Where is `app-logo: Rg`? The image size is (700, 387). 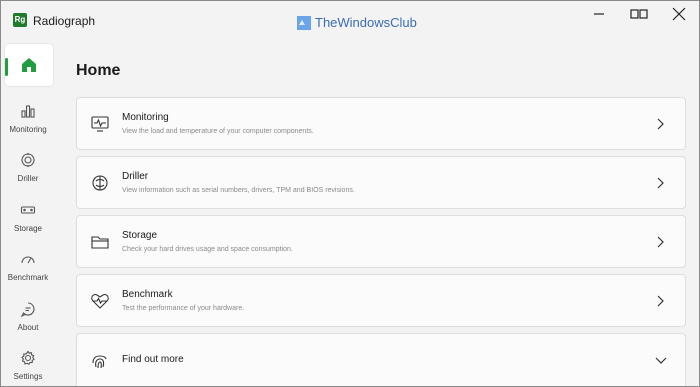
app-logo: Rg is located at coordinates (20, 20).